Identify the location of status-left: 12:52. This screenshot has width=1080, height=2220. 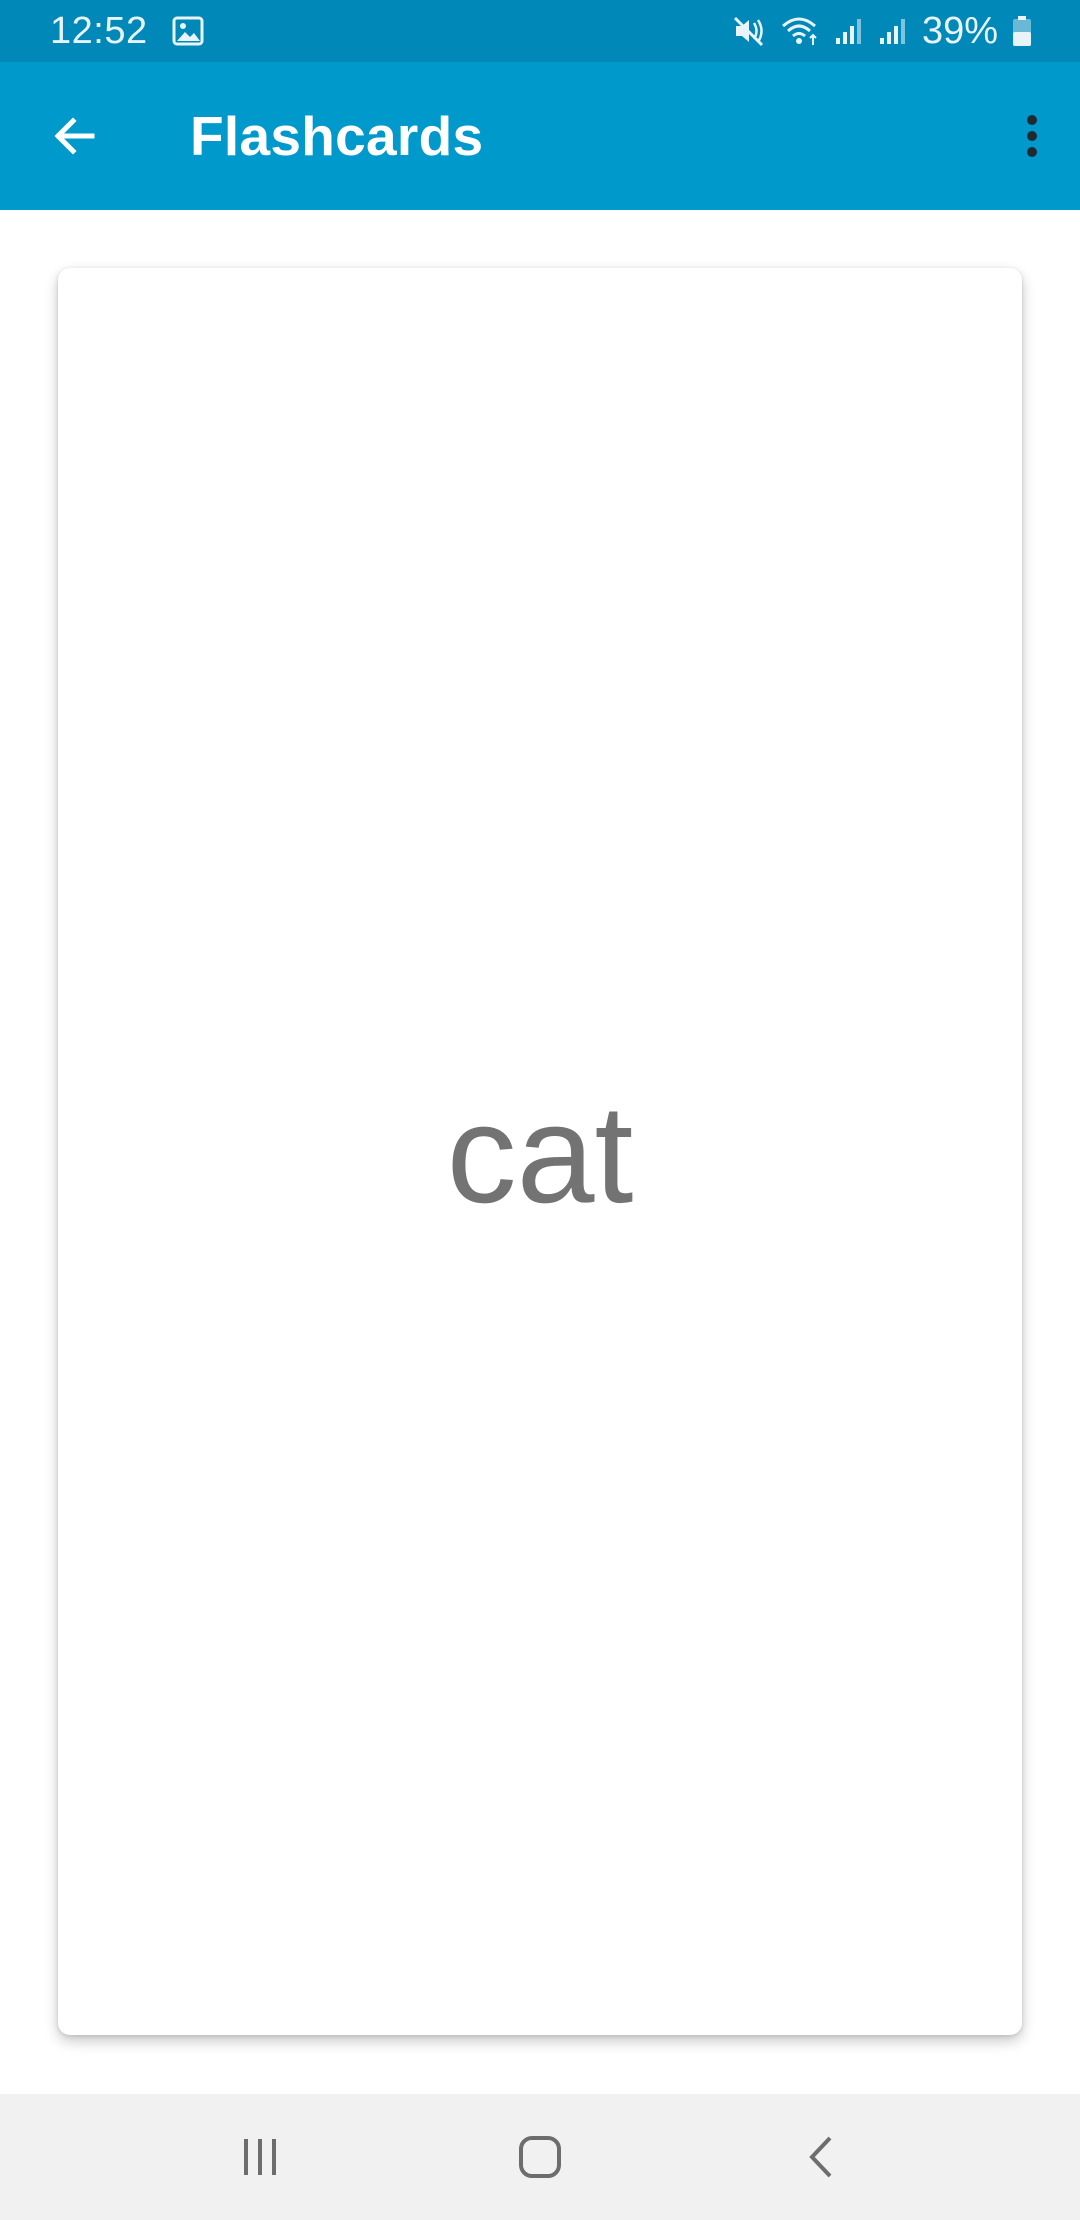
(127, 31).